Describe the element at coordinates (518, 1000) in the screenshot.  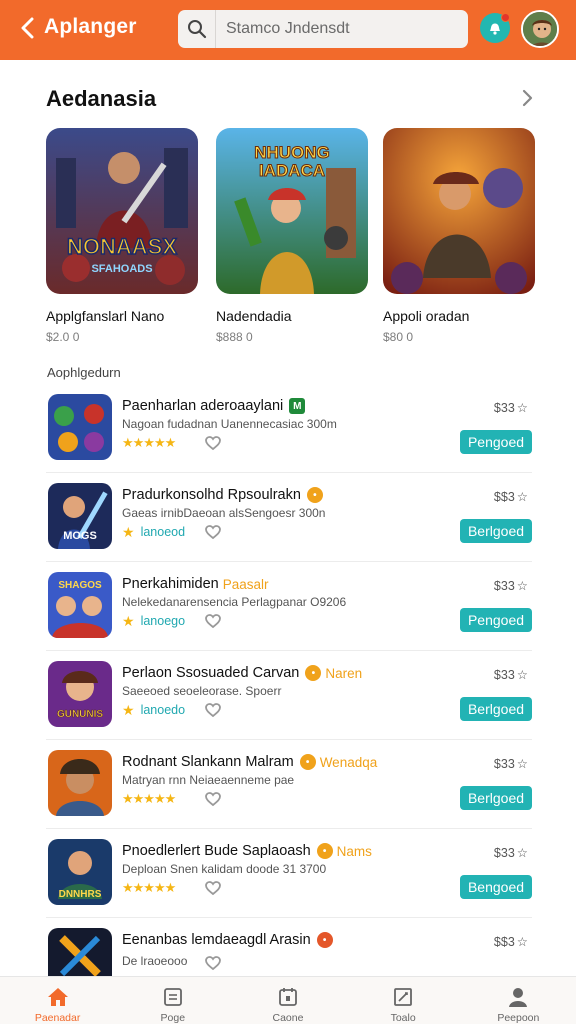
I see `nav-item-profile: Peepoon` at that location.